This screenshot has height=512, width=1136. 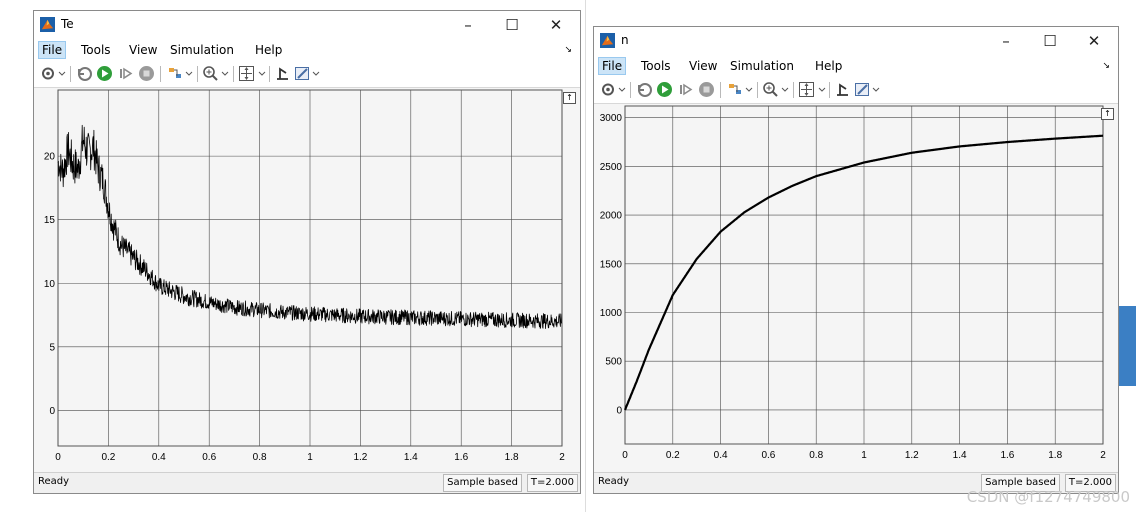 What do you see at coordinates (611, 167) in the screenshot?
I see `y-tick-label: 2500` at bounding box center [611, 167].